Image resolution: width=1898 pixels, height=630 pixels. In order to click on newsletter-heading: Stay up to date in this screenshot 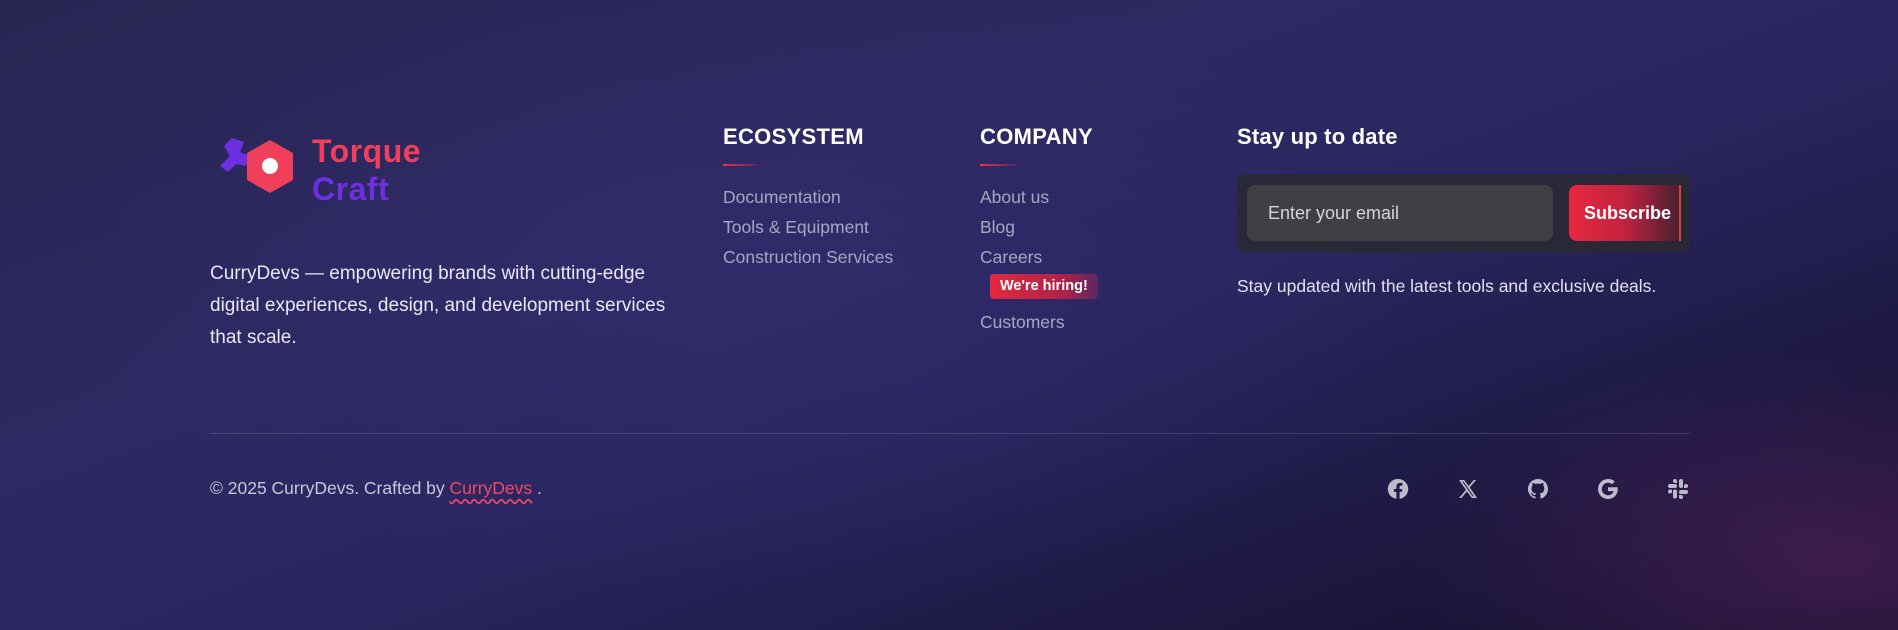, I will do `click(1317, 136)`.